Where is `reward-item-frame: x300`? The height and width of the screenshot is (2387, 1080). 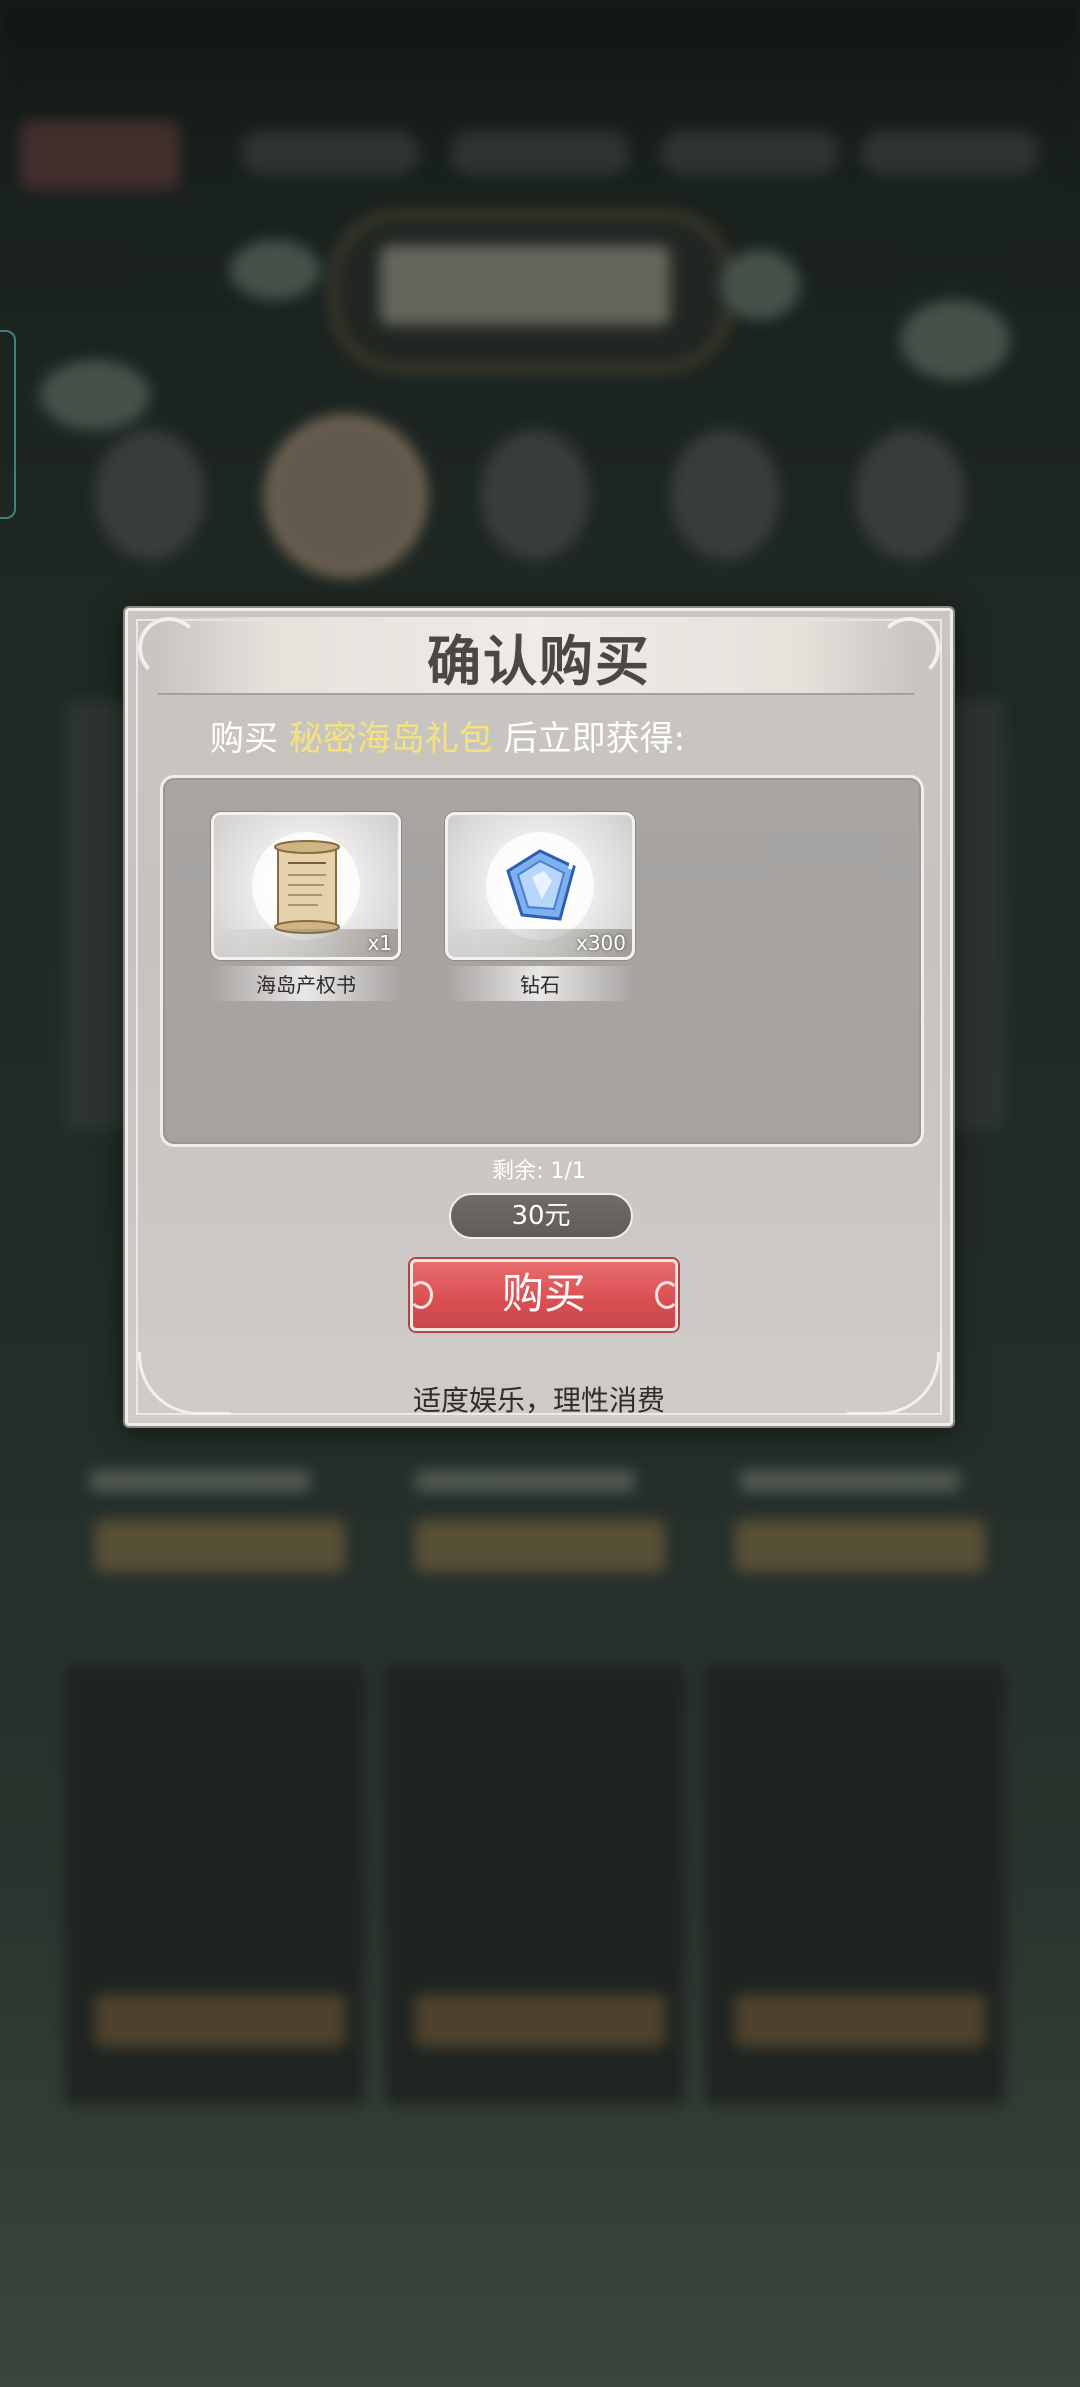 reward-item-frame: x300 is located at coordinates (540, 886).